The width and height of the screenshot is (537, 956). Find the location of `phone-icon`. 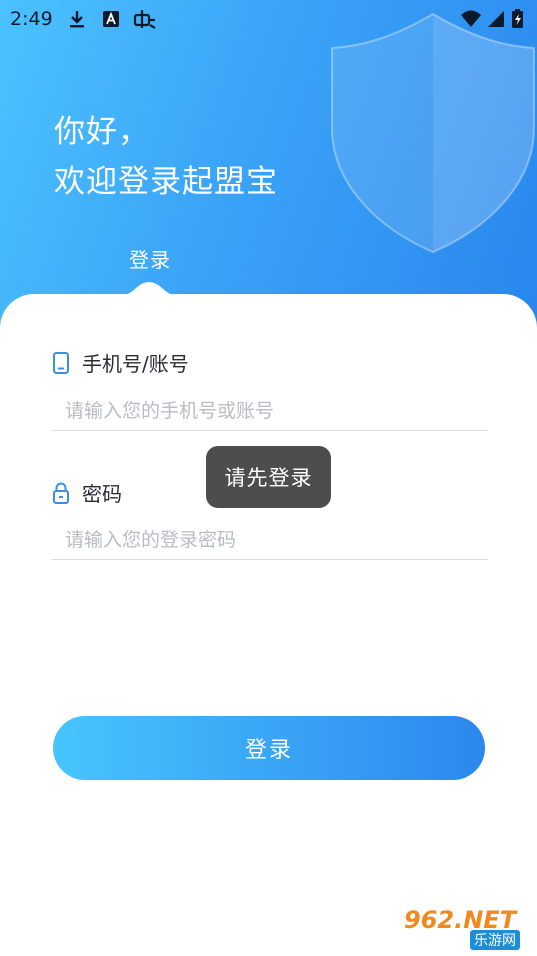

phone-icon is located at coordinates (61, 362).